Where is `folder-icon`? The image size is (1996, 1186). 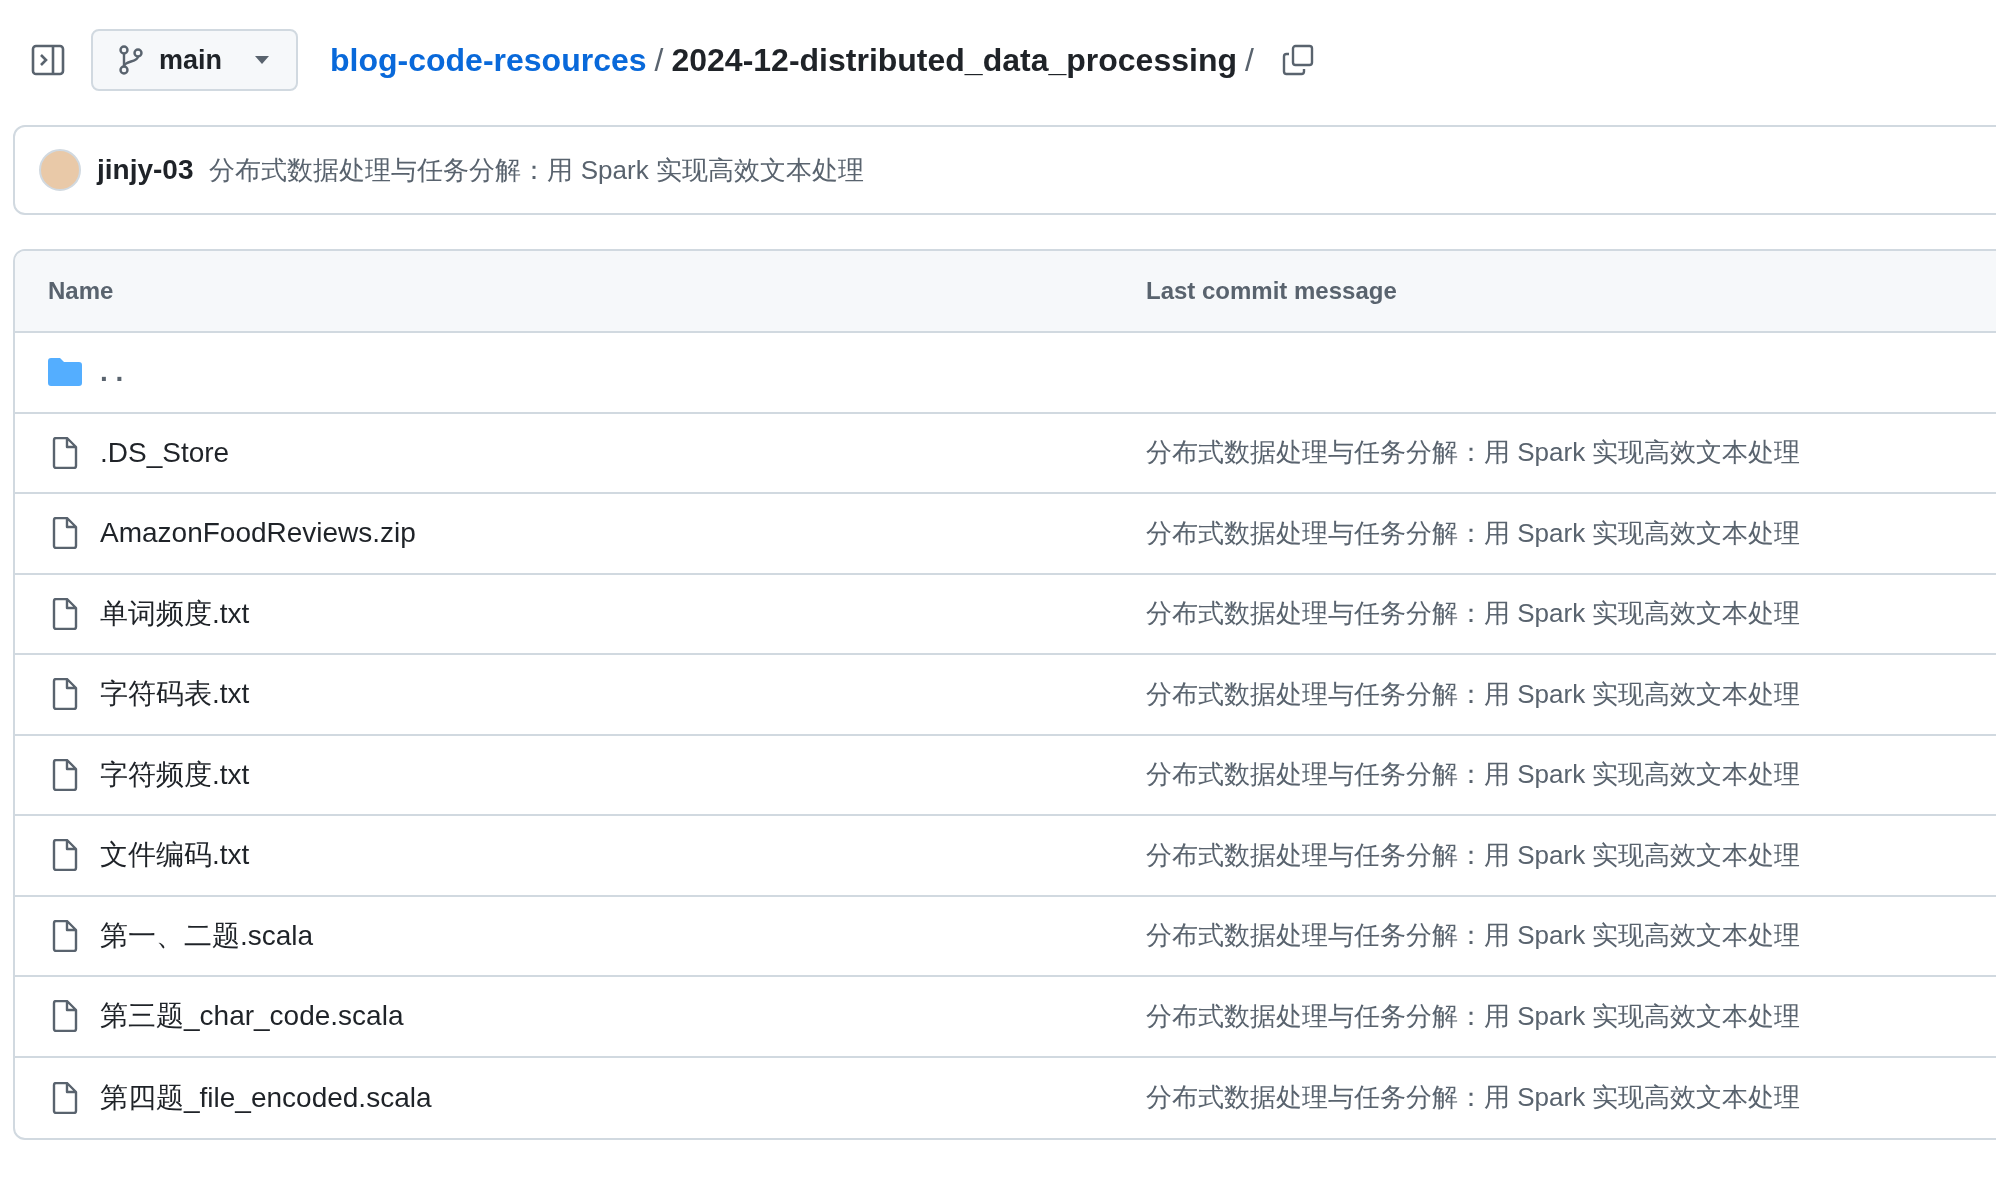 folder-icon is located at coordinates (65, 372).